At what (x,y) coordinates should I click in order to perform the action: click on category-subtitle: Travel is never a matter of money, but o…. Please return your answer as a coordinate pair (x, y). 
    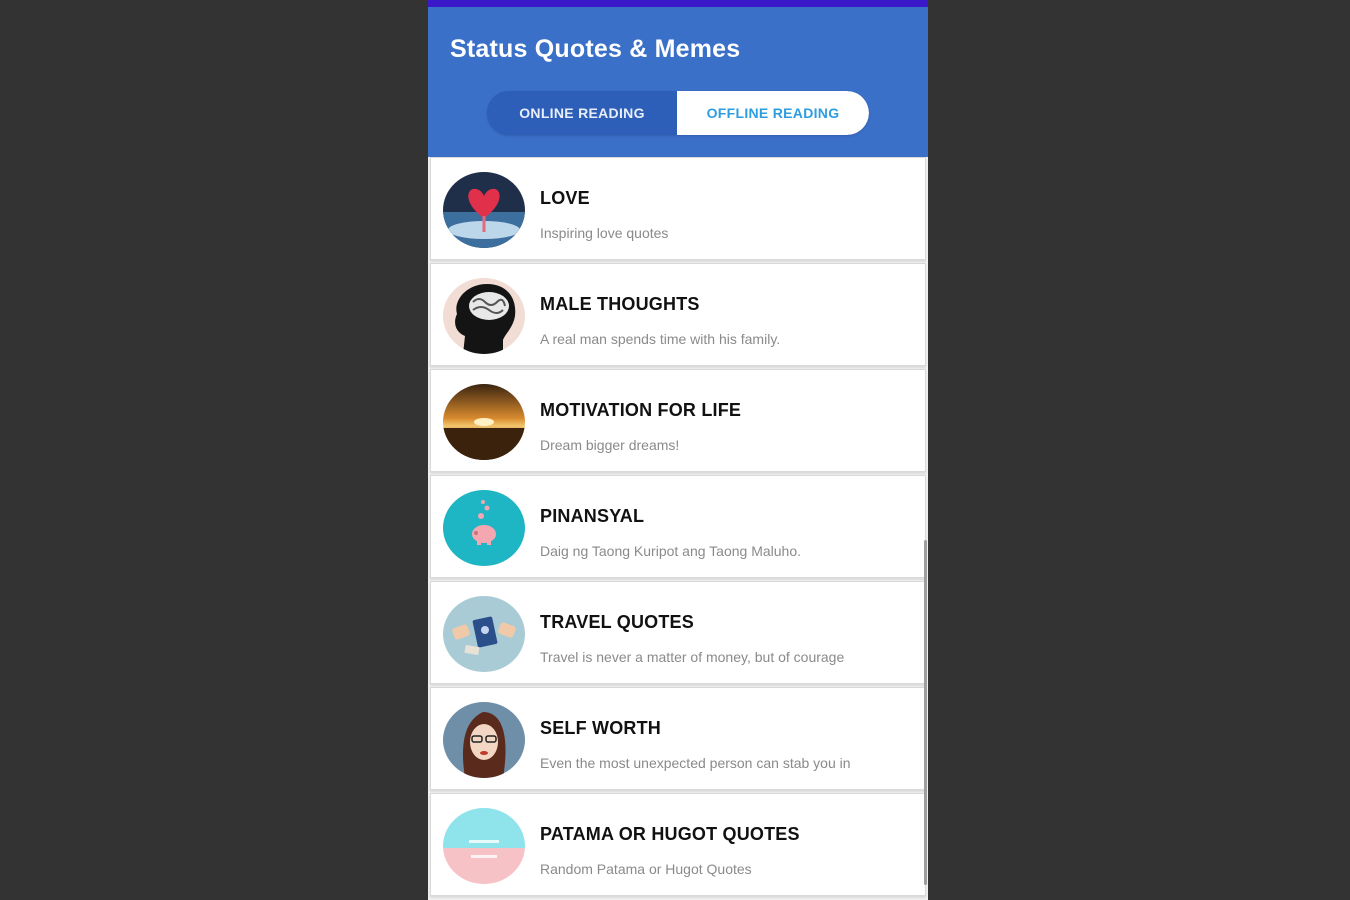
    Looking at the image, I should click on (692, 657).